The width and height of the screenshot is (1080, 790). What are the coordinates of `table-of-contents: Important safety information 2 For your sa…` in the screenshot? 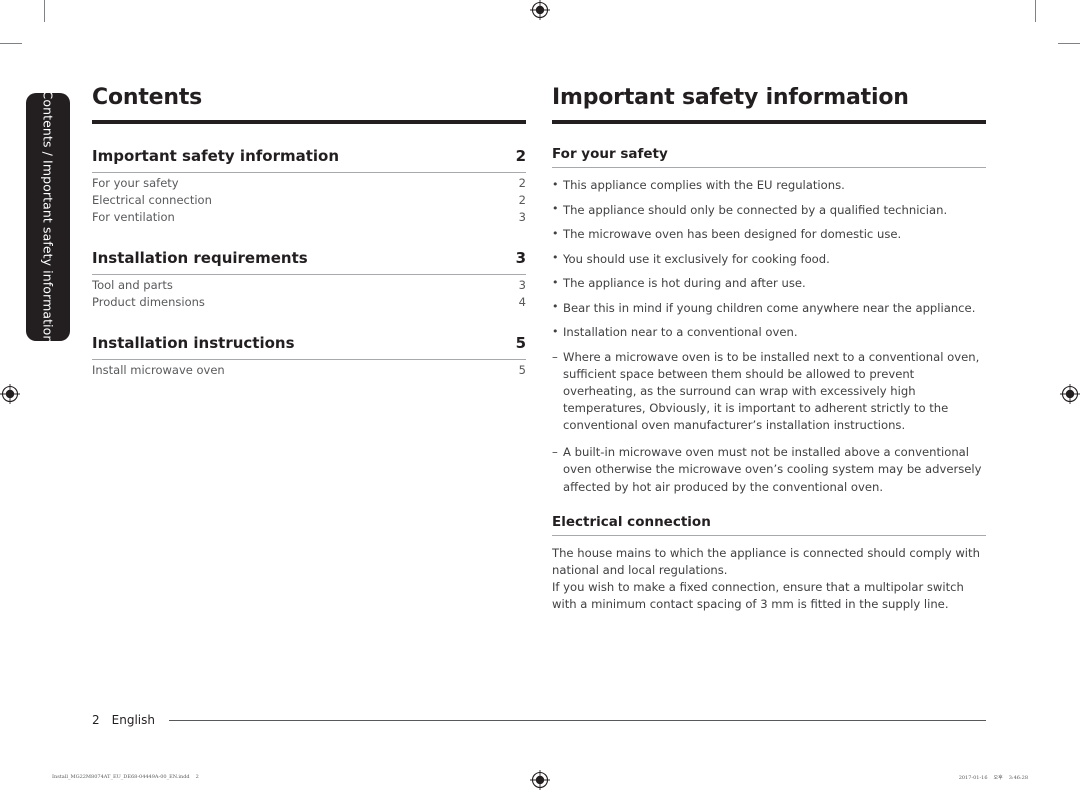 It's located at (309, 262).